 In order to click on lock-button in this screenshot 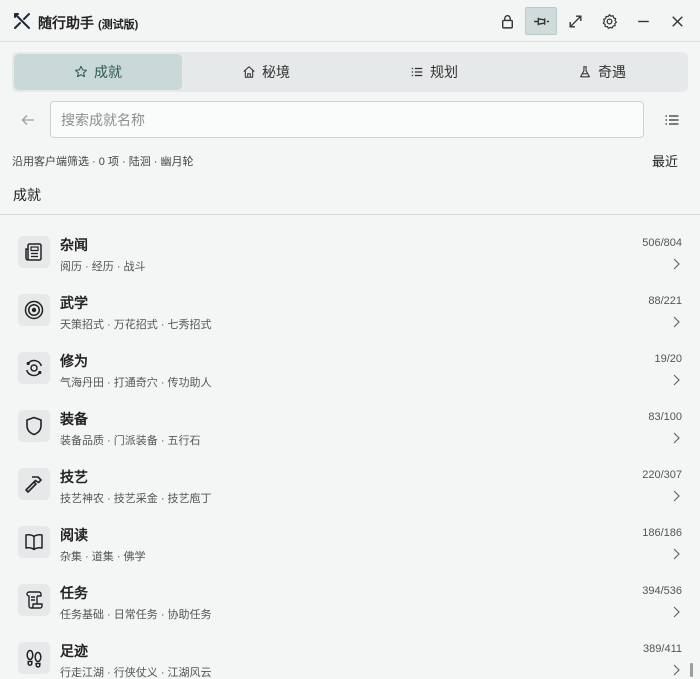, I will do `click(507, 21)`.